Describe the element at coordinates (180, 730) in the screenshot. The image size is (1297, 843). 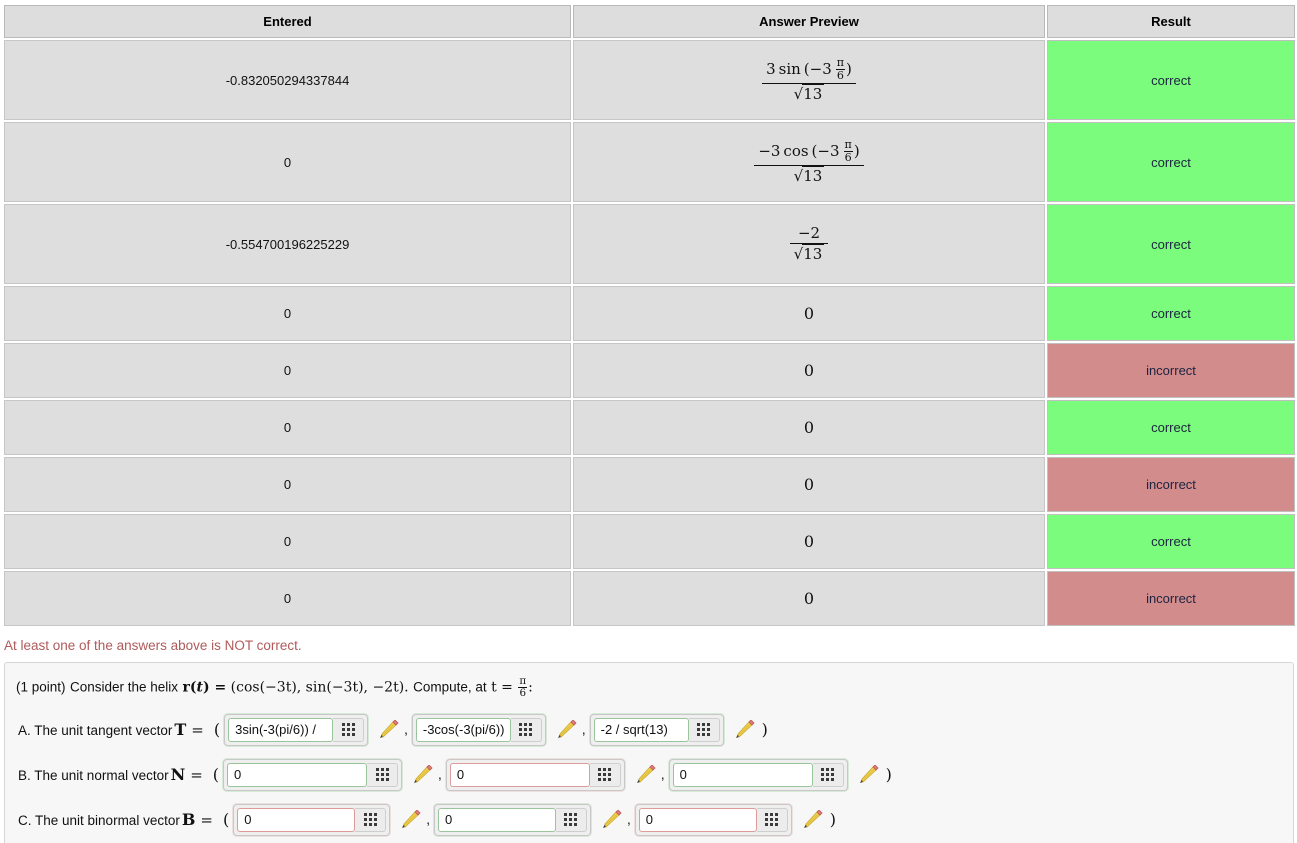
I see `vector-symbol: T` at that location.